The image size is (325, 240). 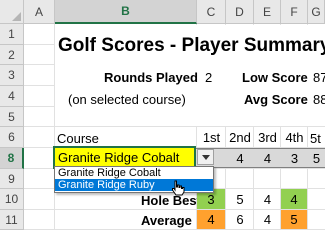 What do you see at coordinates (127, 99) in the screenshot?
I see `selected-course-note: (on selected course)` at bounding box center [127, 99].